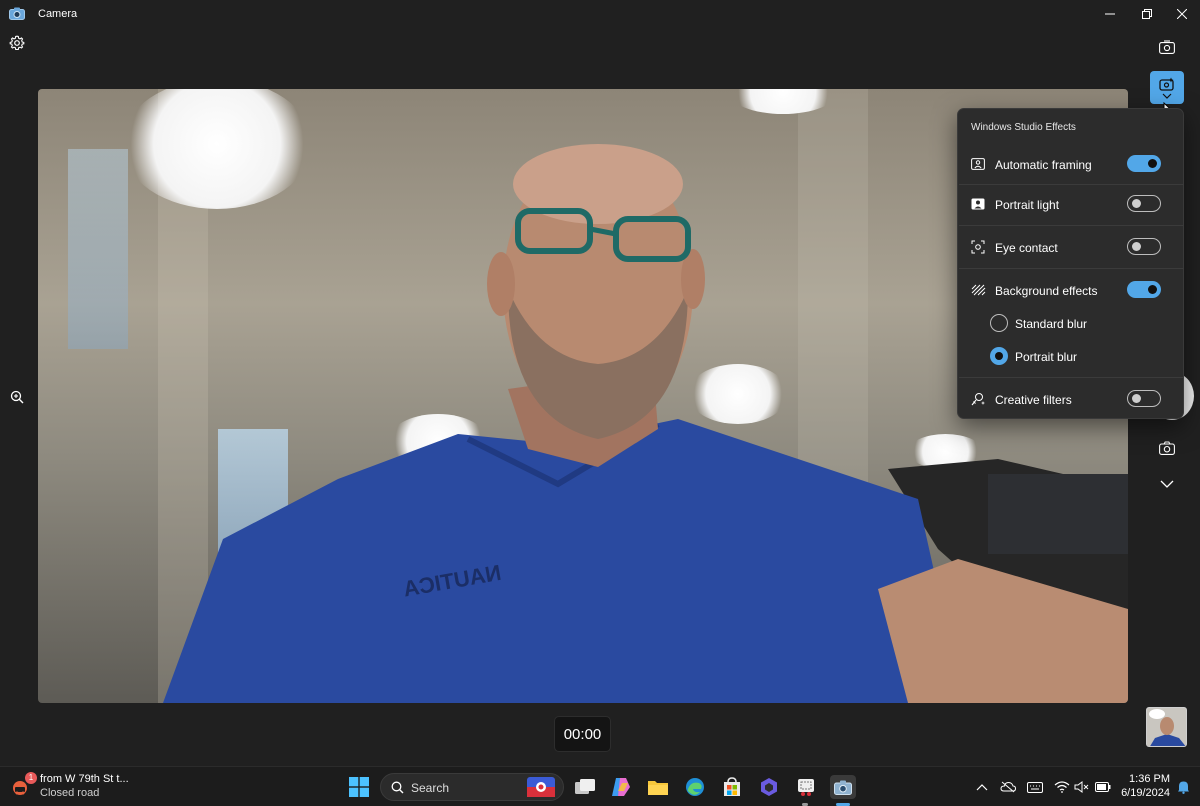  I want to click on volume-button, so click(1082, 787).